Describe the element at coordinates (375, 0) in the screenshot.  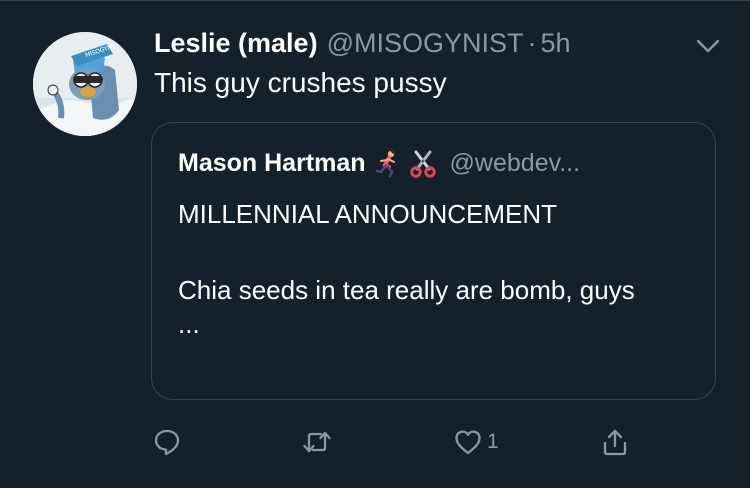
I see `top-divider` at that location.